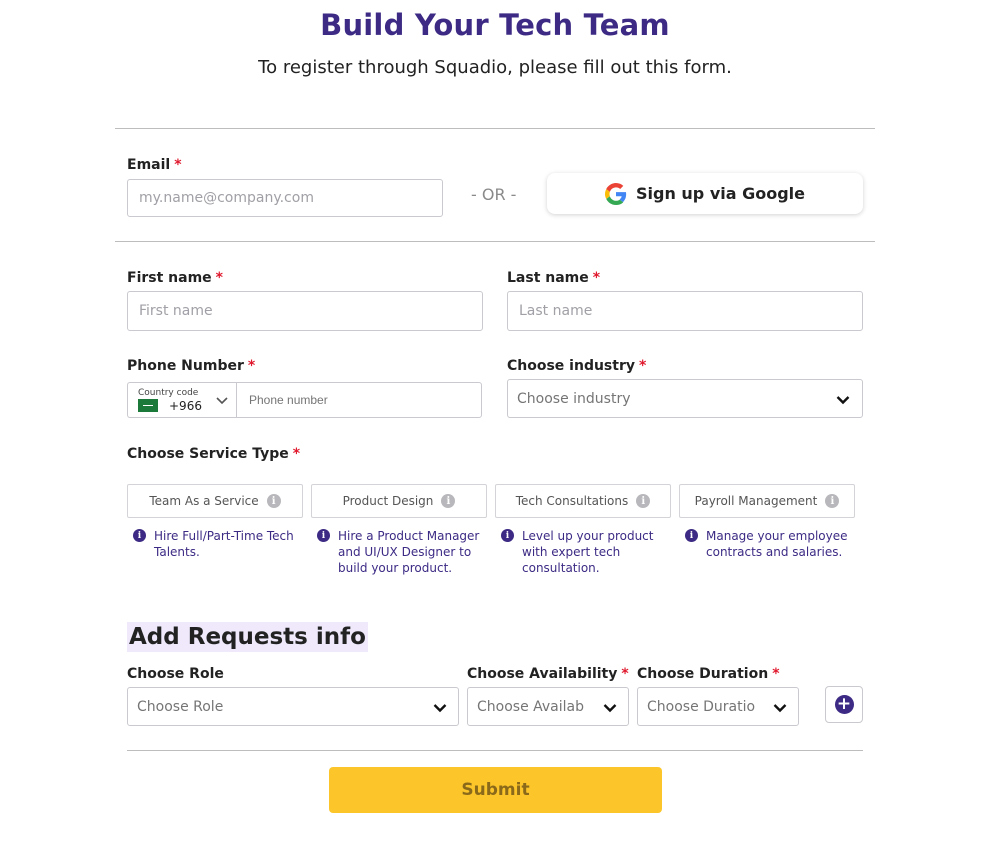 This screenshot has height=845, width=1007. Describe the element at coordinates (685, 311) in the screenshot. I see `last-name-input` at that location.